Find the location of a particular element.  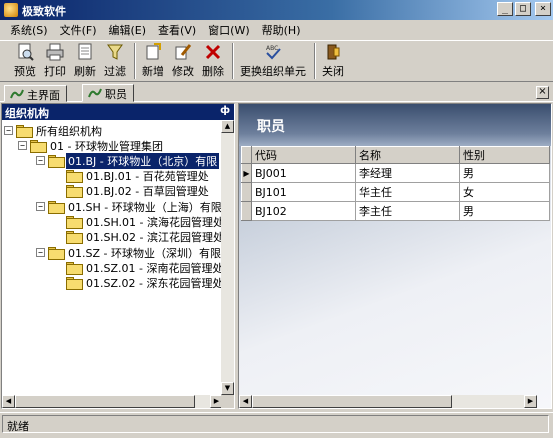

tab-employees: 职员 is located at coordinates (108, 93).